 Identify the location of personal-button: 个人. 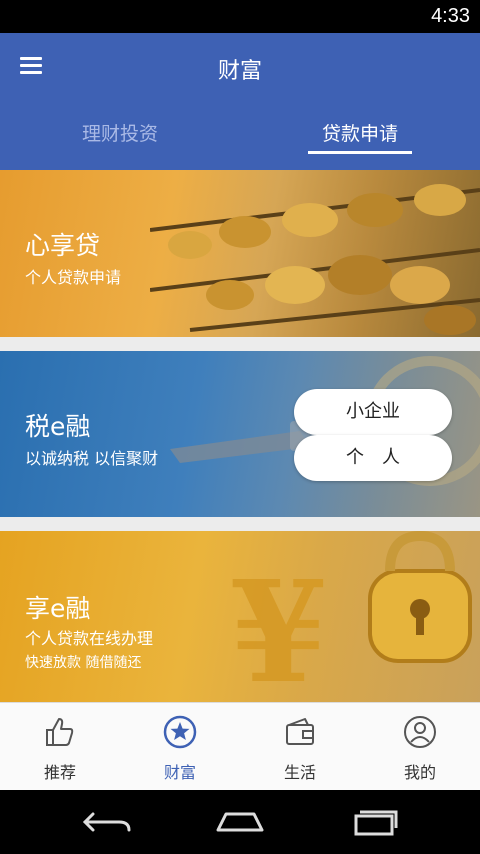
(373, 458).